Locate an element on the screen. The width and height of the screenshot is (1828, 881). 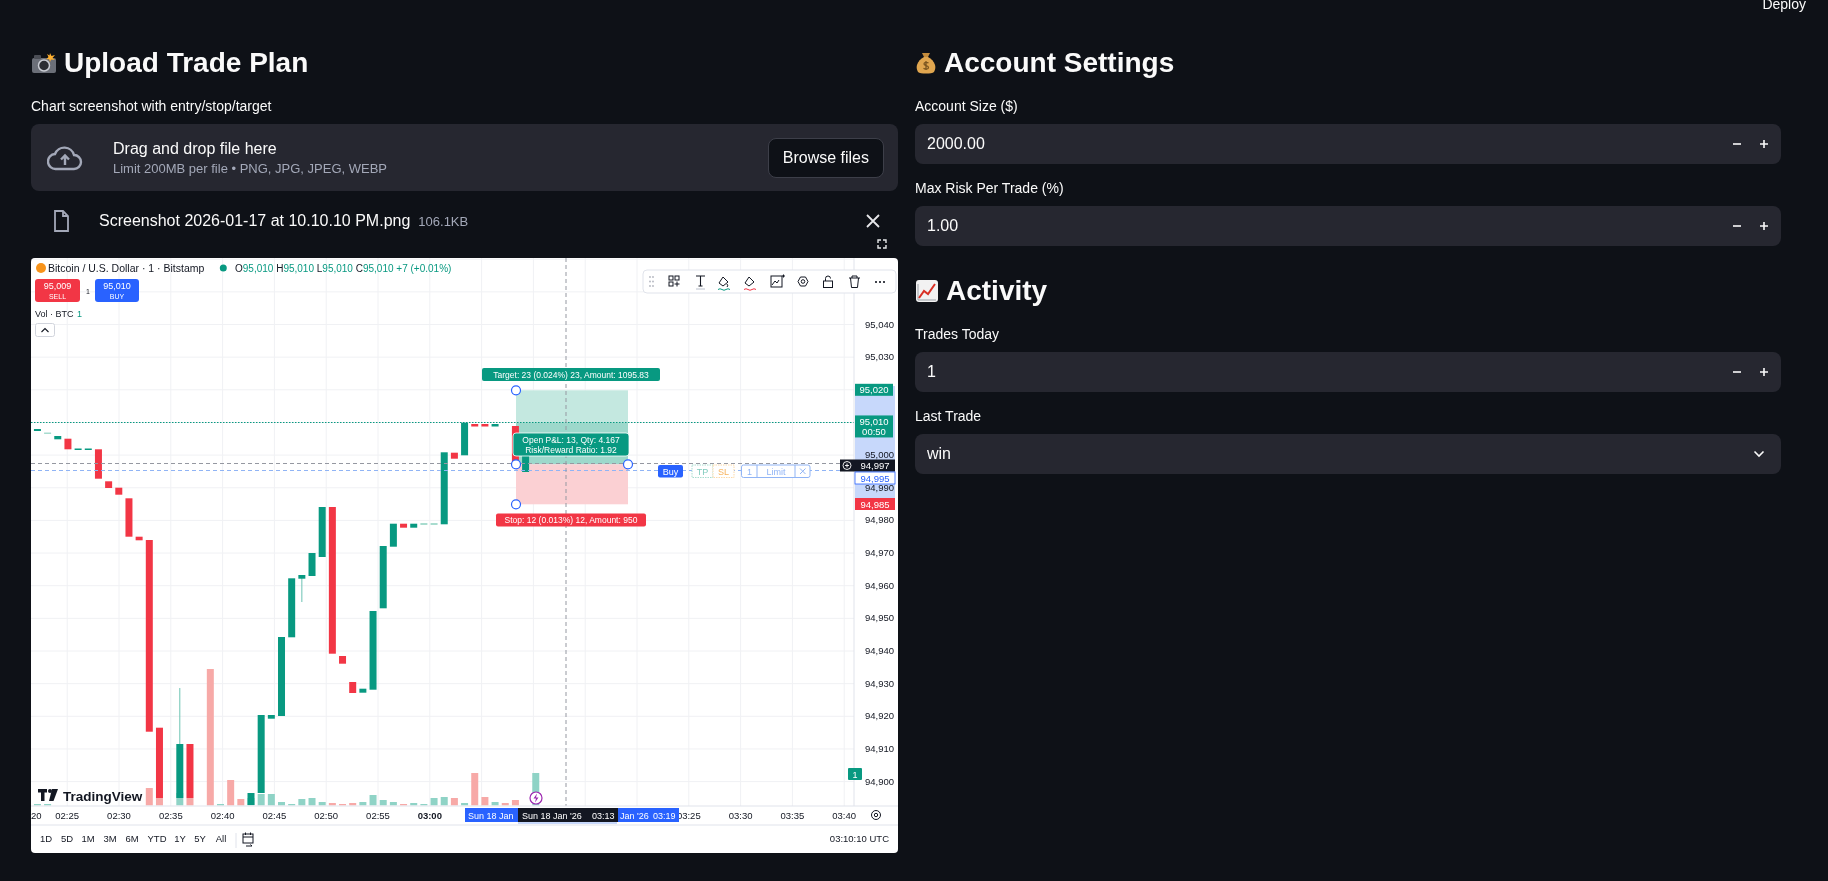
price-tag: 94,985 is located at coordinates (875, 504).